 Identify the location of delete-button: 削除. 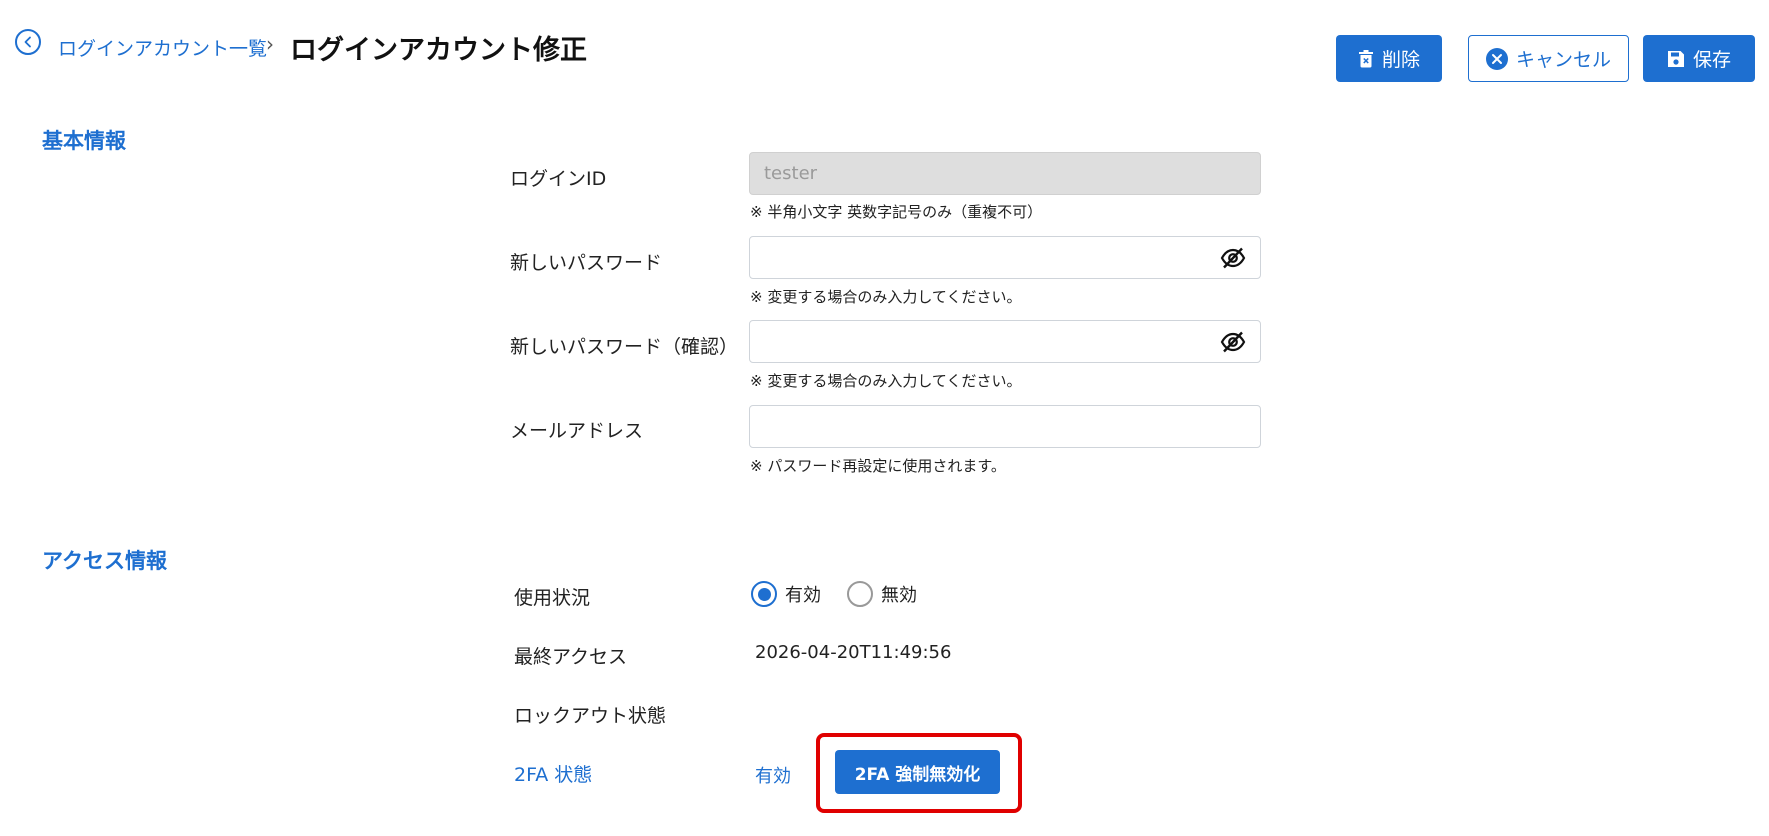
(1389, 58).